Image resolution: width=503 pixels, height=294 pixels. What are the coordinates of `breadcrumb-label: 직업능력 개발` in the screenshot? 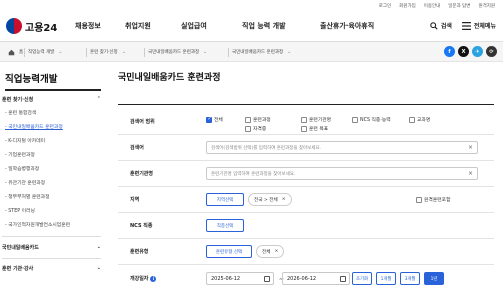 It's located at (41, 52).